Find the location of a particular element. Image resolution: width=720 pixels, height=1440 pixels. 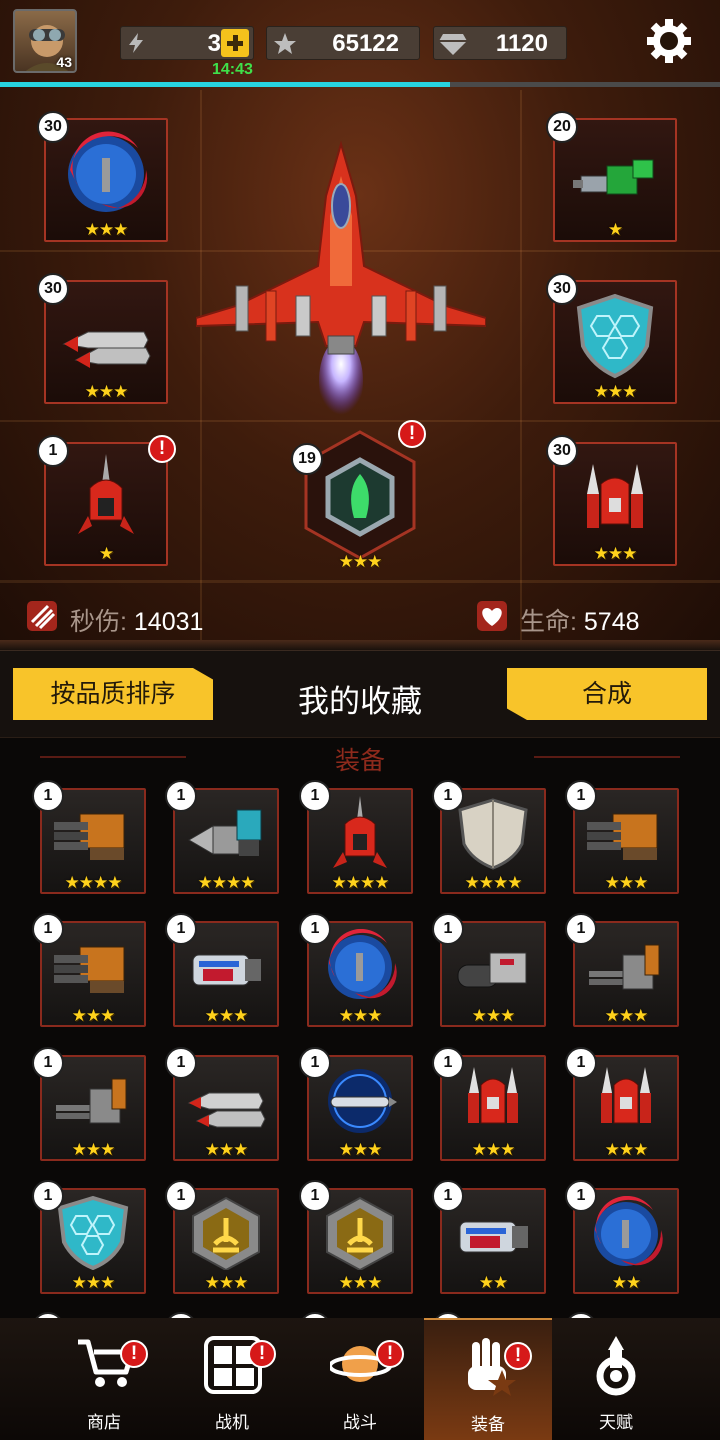

sort-by-quality-button: 按品质排序 is located at coordinates (113, 694).